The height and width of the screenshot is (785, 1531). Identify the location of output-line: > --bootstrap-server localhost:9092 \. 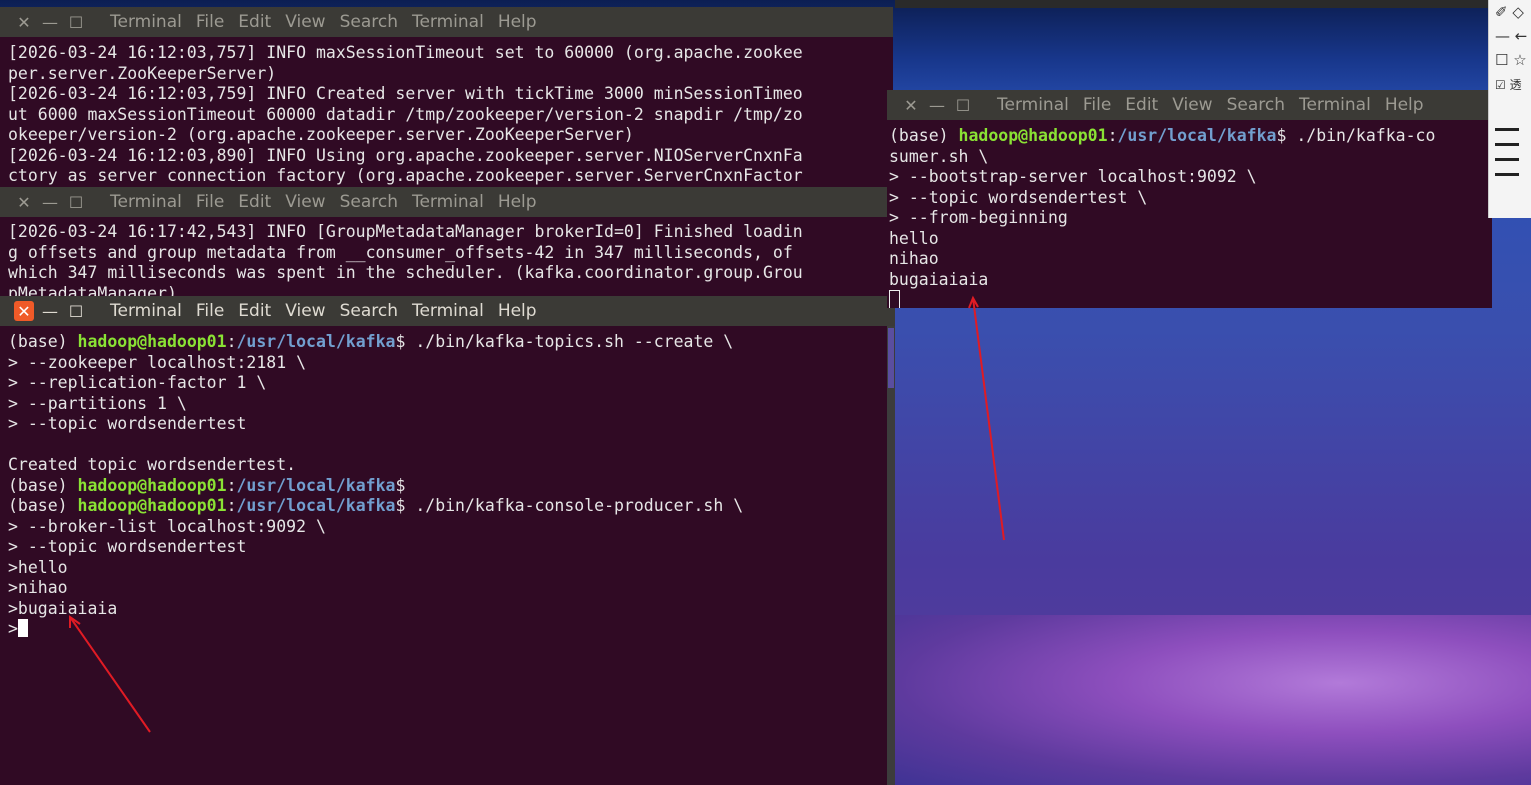
(1073, 176).